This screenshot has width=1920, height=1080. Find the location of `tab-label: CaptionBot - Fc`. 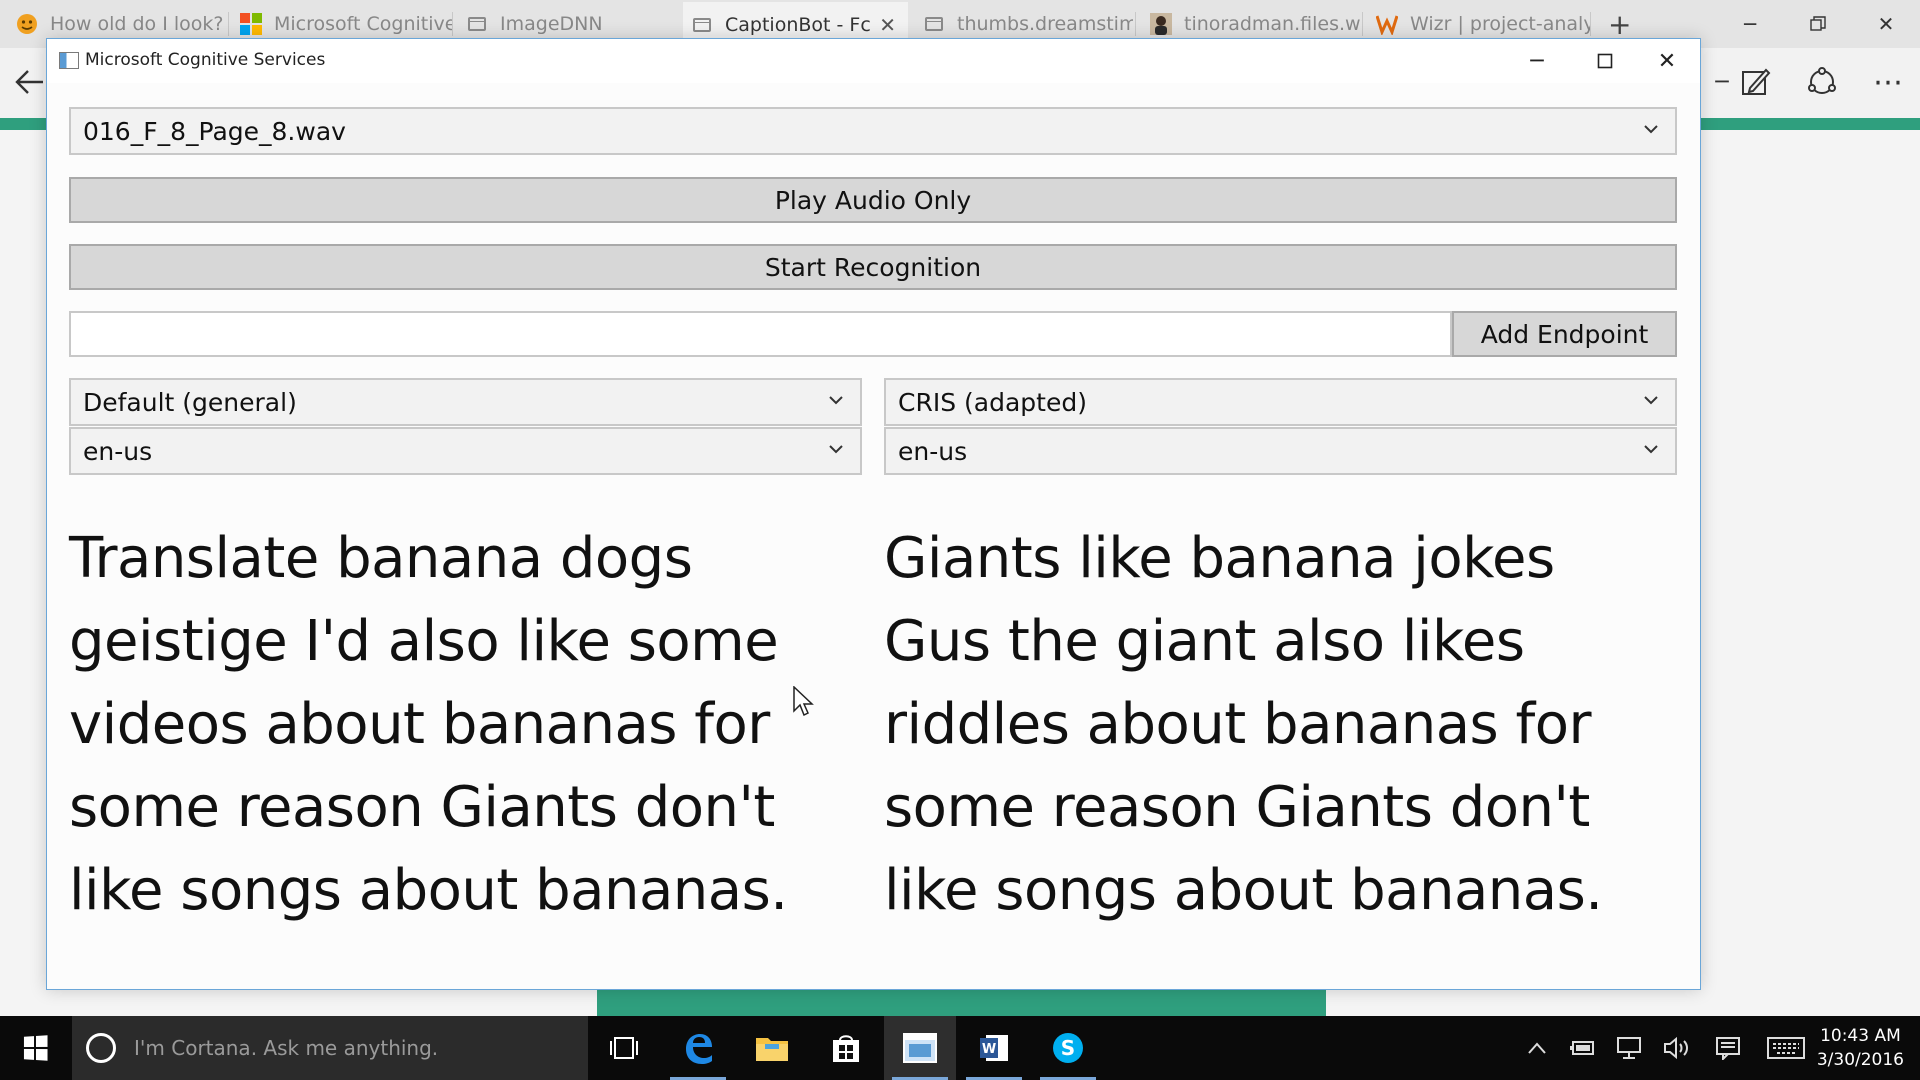

tab-label: CaptionBot - Fc is located at coordinates (798, 25).